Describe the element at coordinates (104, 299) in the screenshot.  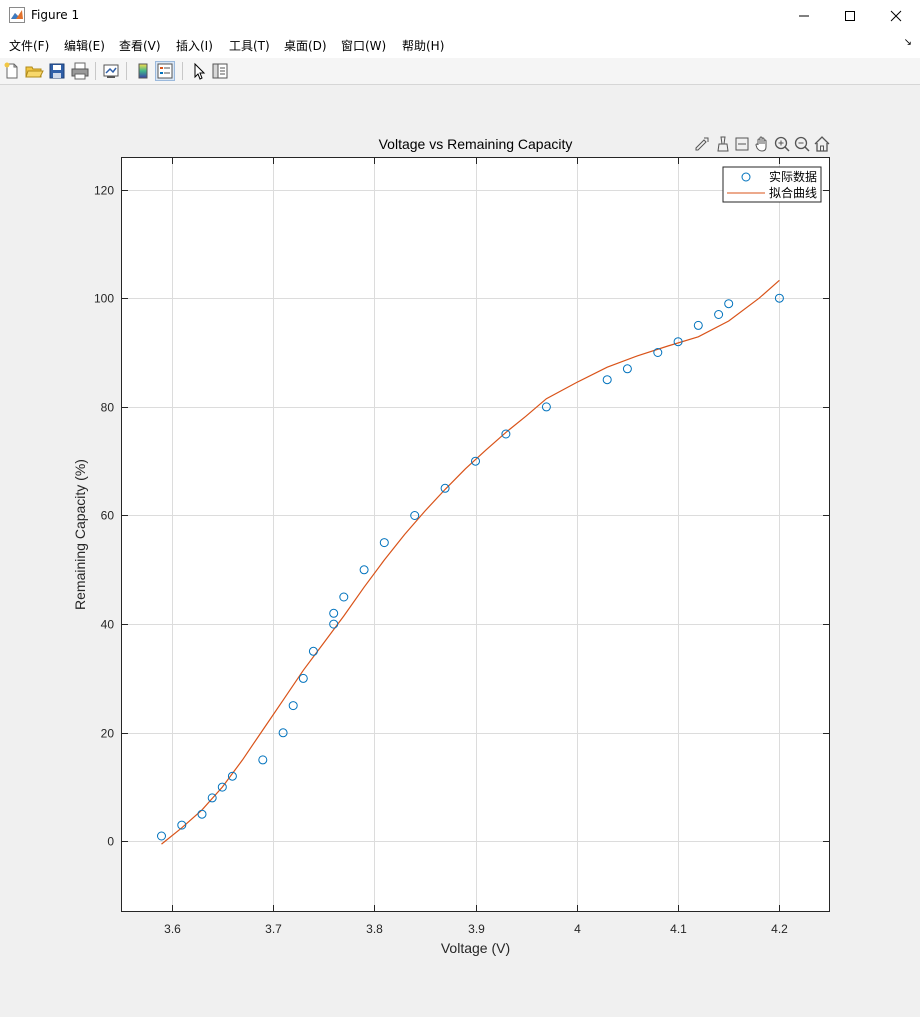
I see `y-tick-label: 100` at that location.